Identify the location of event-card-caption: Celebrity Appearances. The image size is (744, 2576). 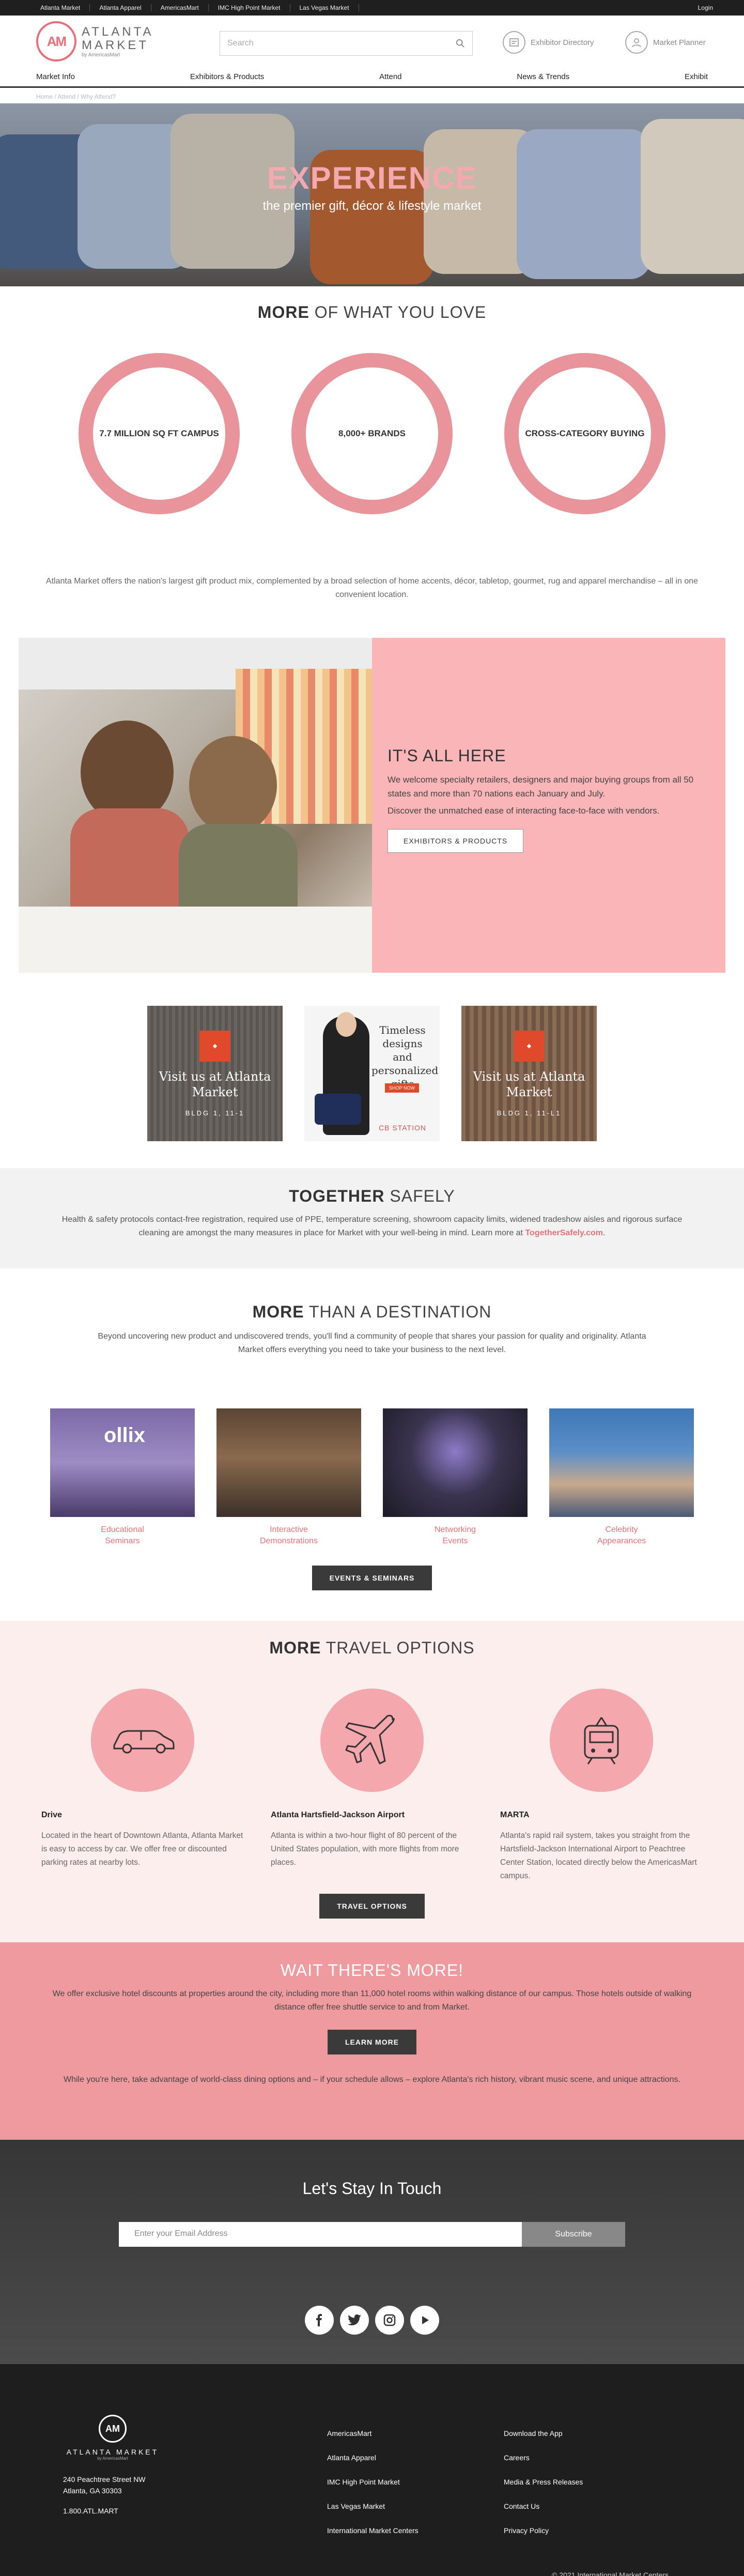
(622, 1536).